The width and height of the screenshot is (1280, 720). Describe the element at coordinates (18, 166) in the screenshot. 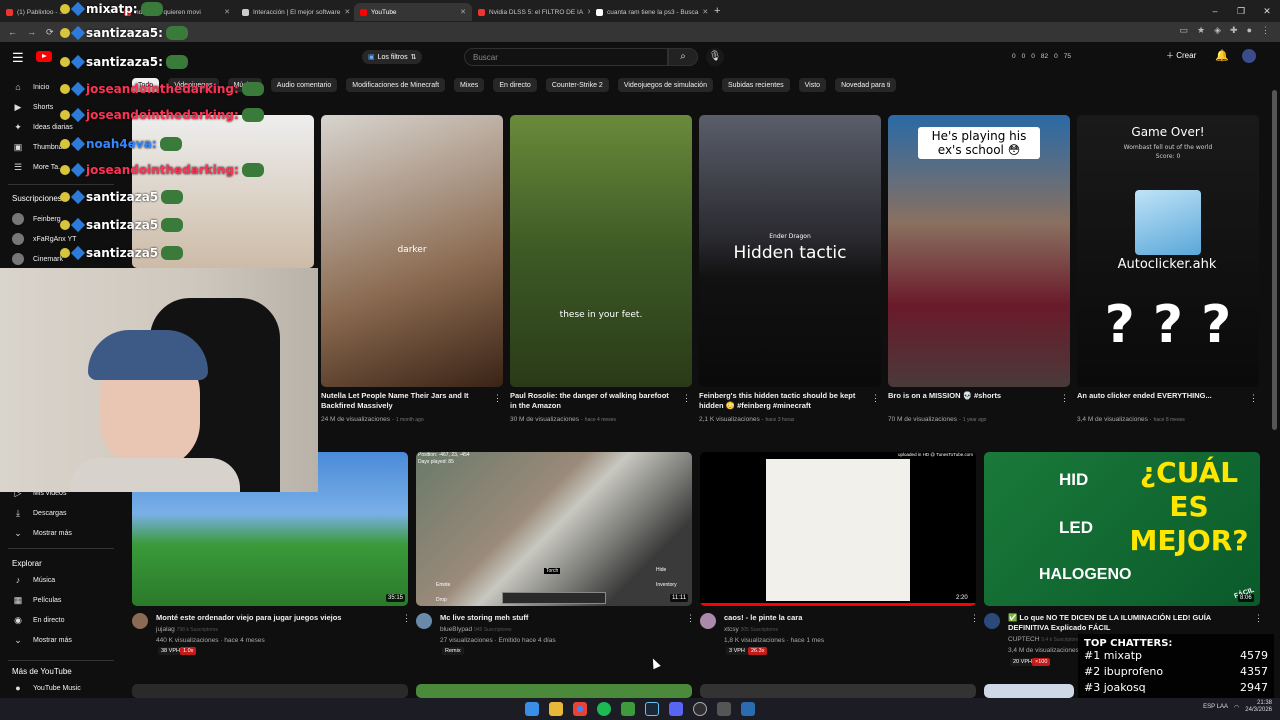

I see `more-icon: ☰` at that location.